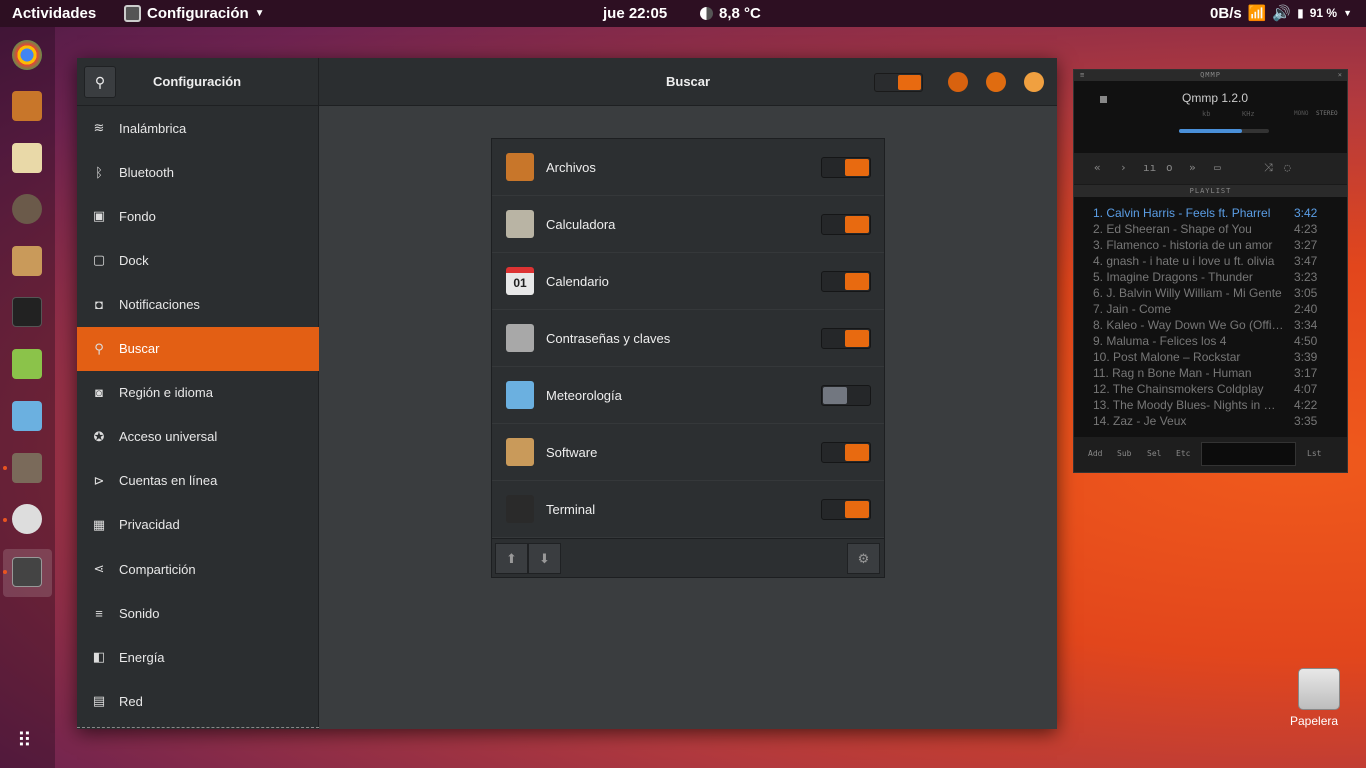  What do you see at coordinates (142, 657) in the screenshot?
I see `sidebar-item-label: Energía` at bounding box center [142, 657].